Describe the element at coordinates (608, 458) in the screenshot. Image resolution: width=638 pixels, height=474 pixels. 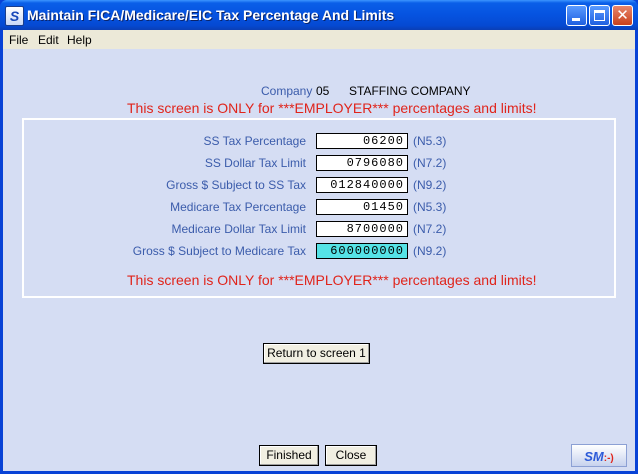
I see `smiley-icon: :-)` at that location.